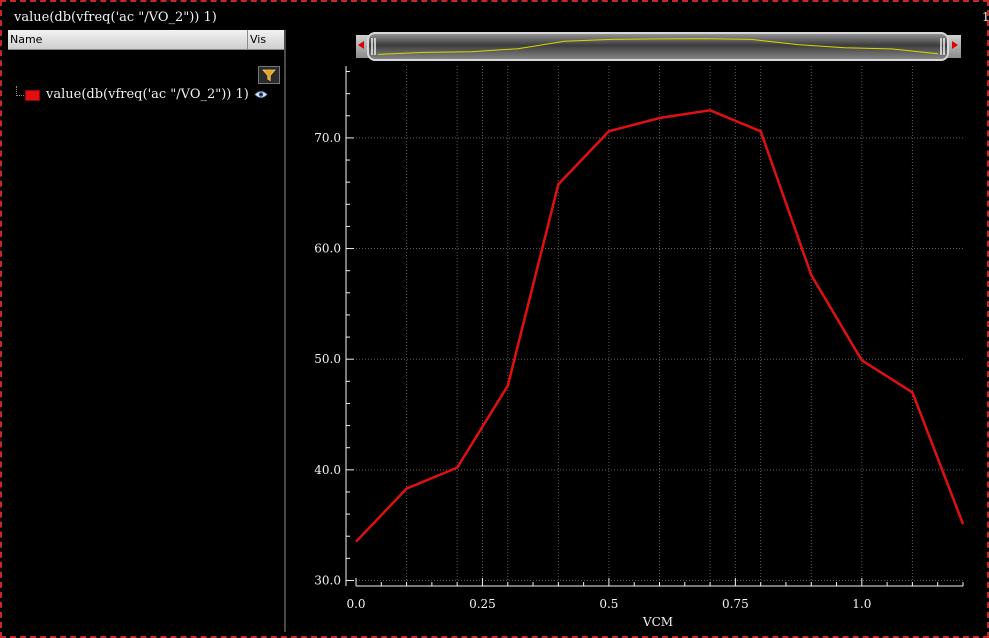 The image size is (989, 638). Describe the element at coordinates (482, 604) in the screenshot. I see `x-tick-label: 0.25` at that location.